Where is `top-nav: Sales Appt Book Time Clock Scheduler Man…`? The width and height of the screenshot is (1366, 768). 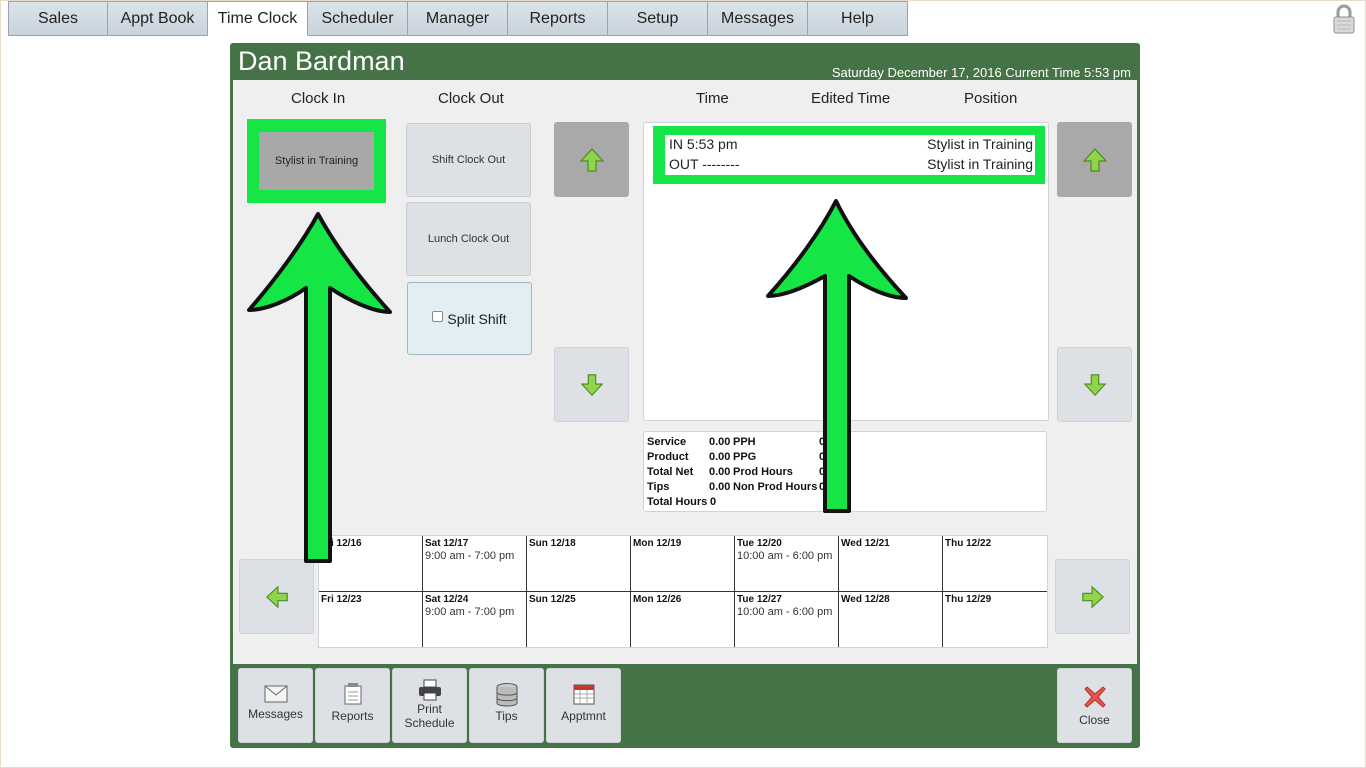 top-nav: Sales Appt Book Time Clock Scheduler Man… is located at coordinates (458, 18).